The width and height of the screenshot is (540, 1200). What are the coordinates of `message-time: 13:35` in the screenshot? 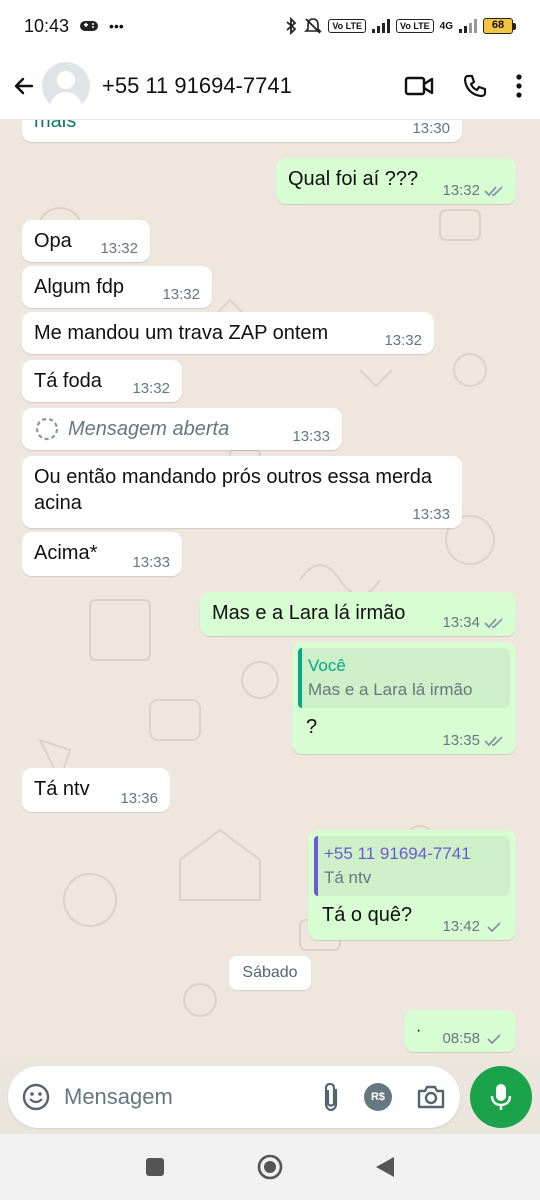 It's located at (461, 740).